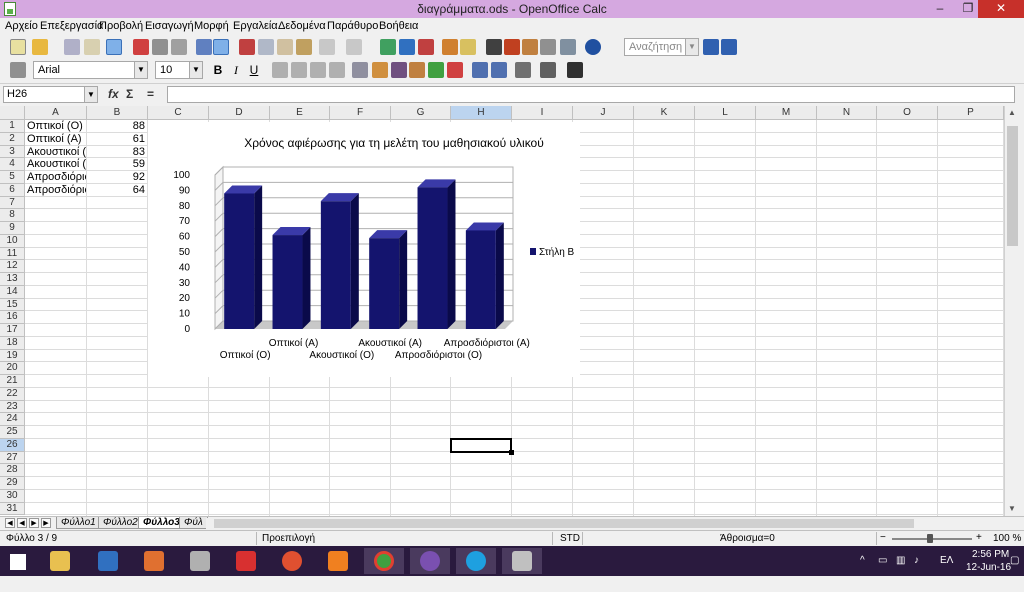  What do you see at coordinates (22, 523) in the screenshot?
I see `prev-sheet-button: ◀` at bounding box center [22, 523].